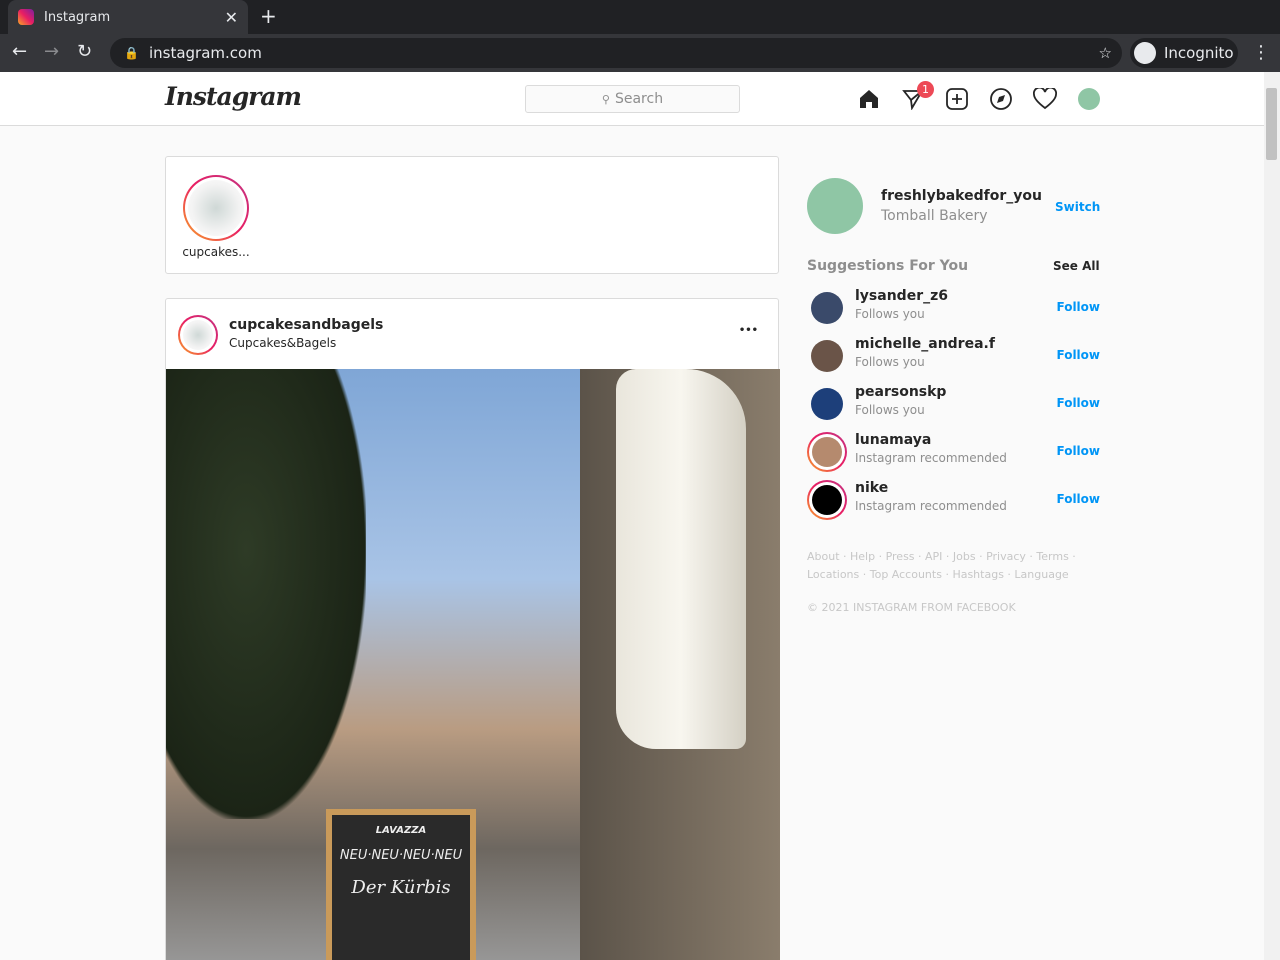 The height and width of the screenshot is (960, 1280). I want to click on search-placeholder: Search, so click(639, 99).